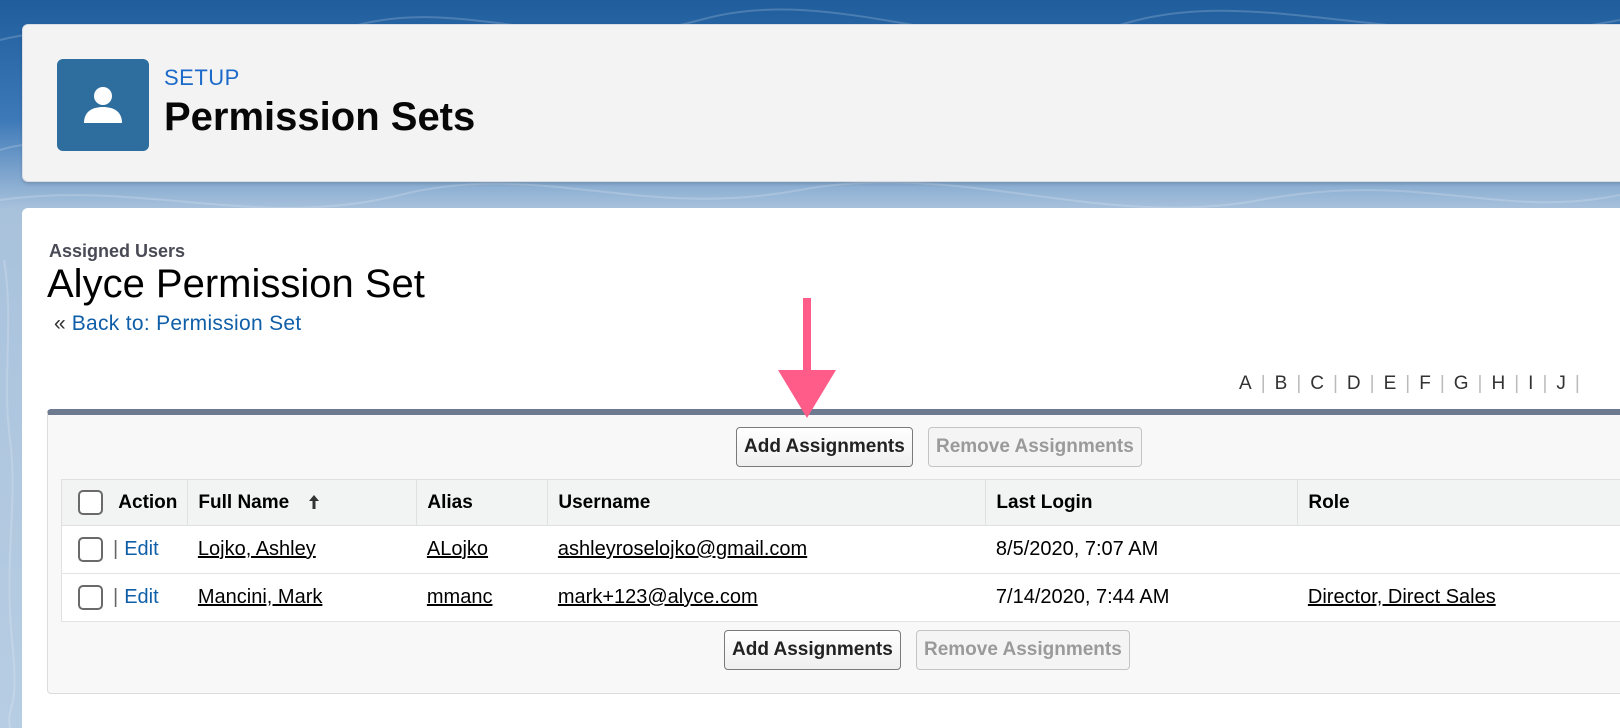 This screenshot has height=728, width=1620. I want to click on alpha-filter-h: H, so click(1498, 384).